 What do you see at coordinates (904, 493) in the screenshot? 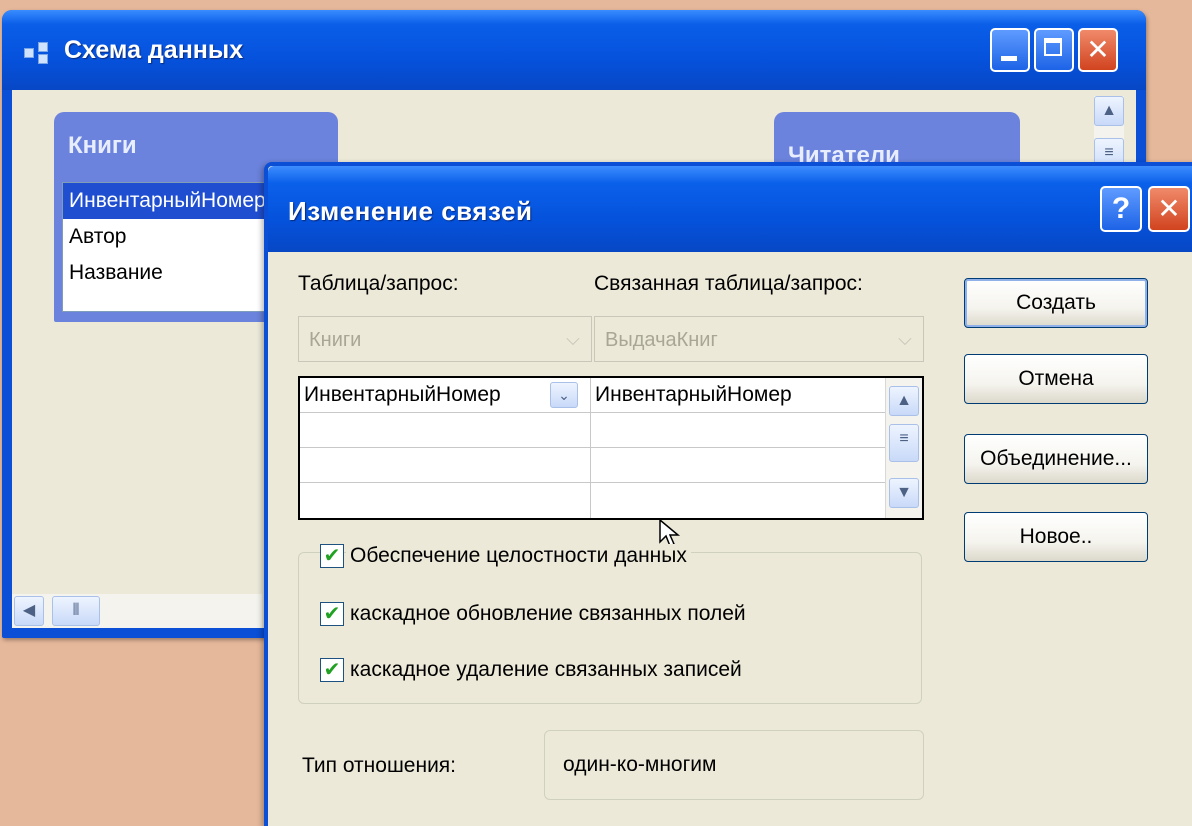
I see `scroll-down-icon: ▼` at bounding box center [904, 493].